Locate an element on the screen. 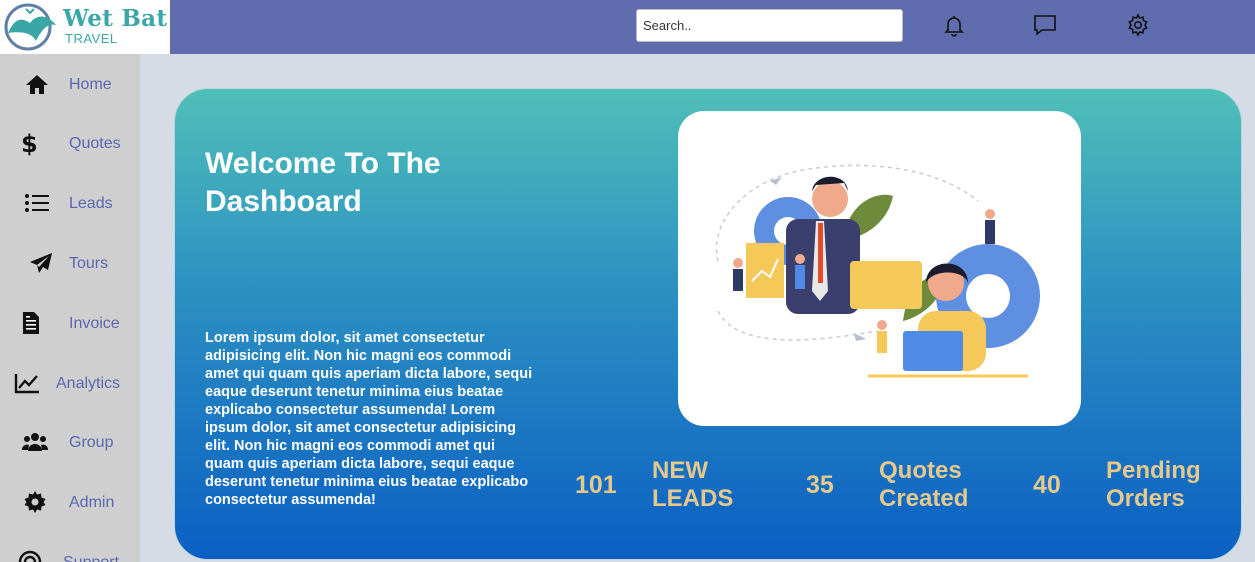  dollar-icon: $ is located at coordinates (28, 143).